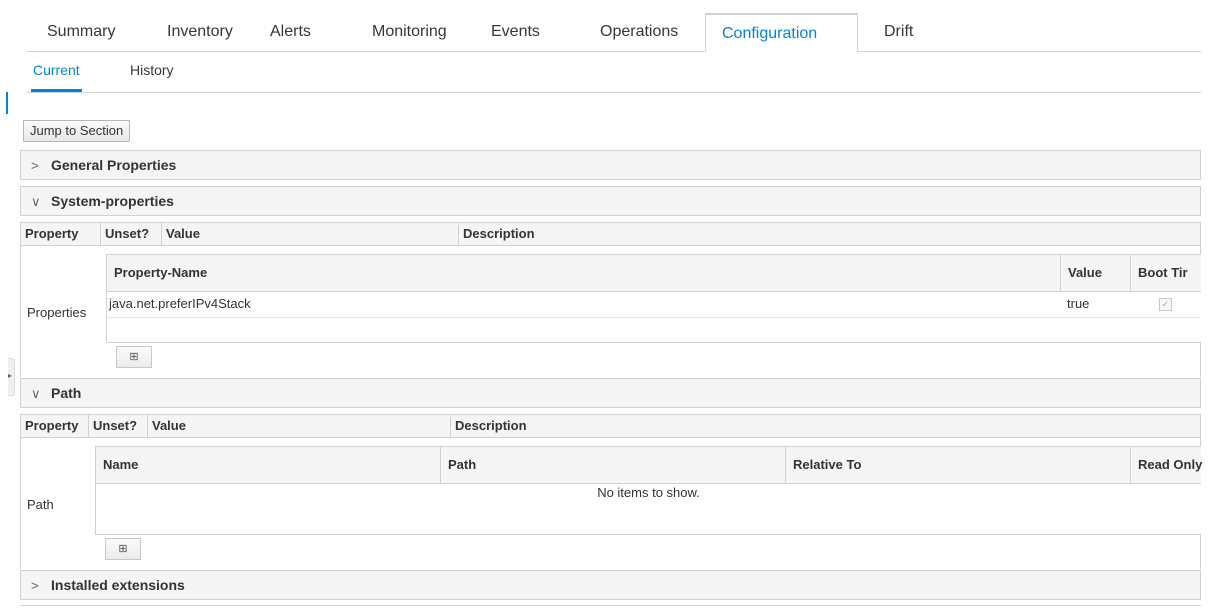  Describe the element at coordinates (613, 465) in the screenshot. I see `col-path: Path` at that location.